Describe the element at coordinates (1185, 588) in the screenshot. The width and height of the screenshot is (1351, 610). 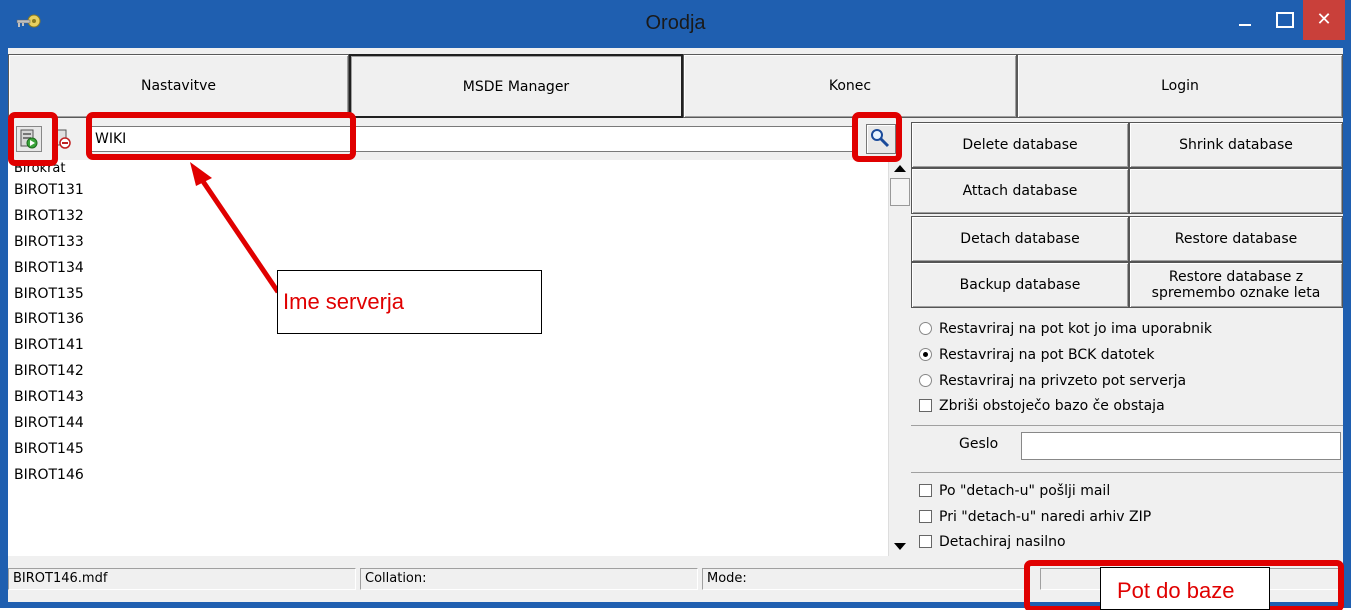
I see `annotation-db-path: Pot do baze` at that location.